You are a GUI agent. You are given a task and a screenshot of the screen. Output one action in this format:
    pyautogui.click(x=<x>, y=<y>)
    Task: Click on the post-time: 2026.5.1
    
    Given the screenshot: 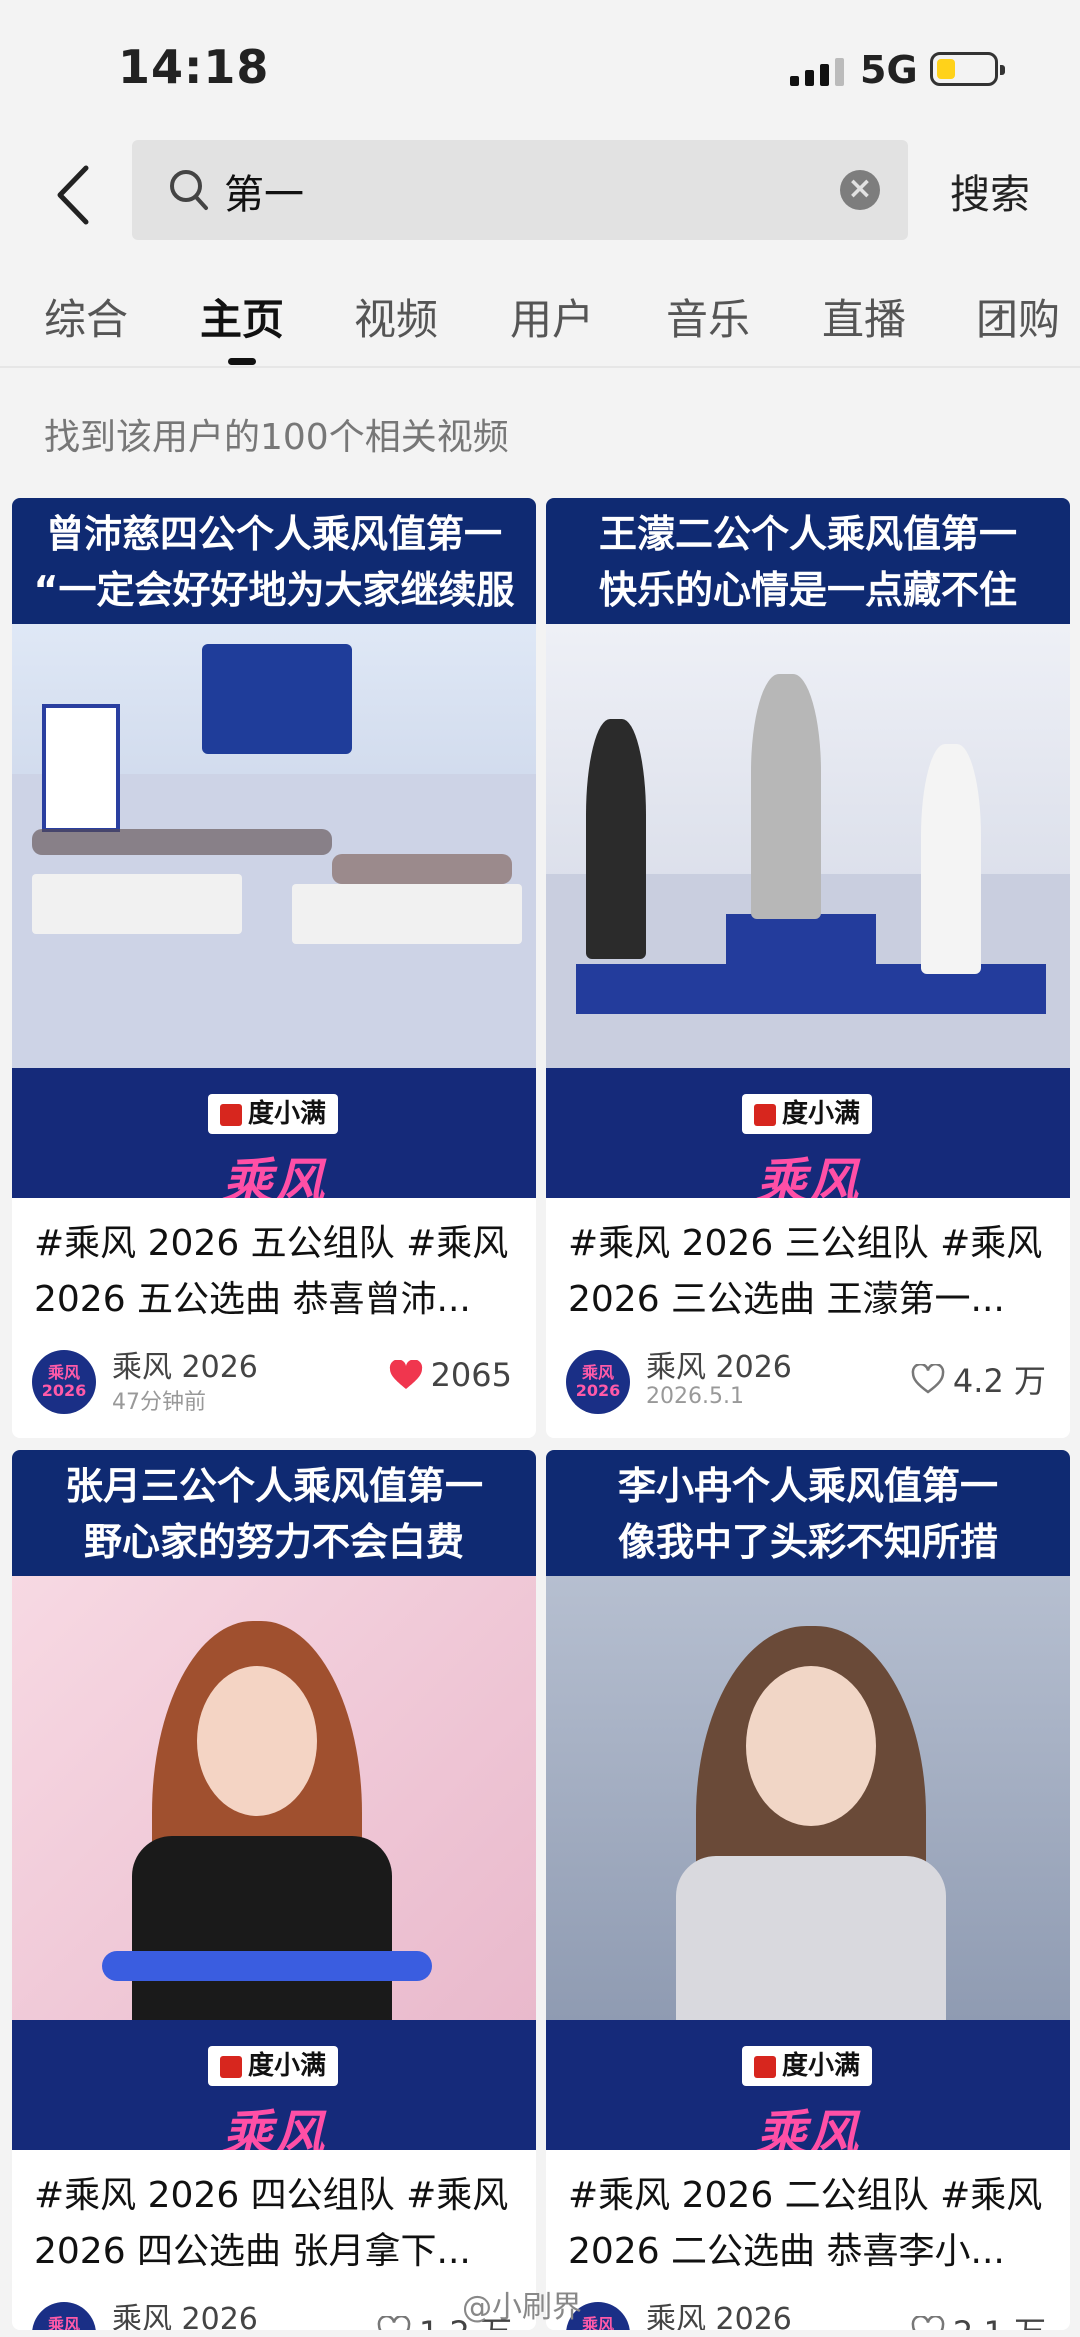 What is the action you would take?
    pyautogui.click(x=695, y=1396)
    